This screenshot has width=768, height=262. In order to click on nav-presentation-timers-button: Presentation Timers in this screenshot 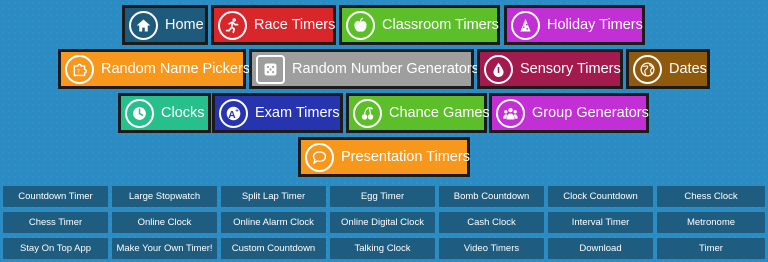, I will do `click(384, 157)`.